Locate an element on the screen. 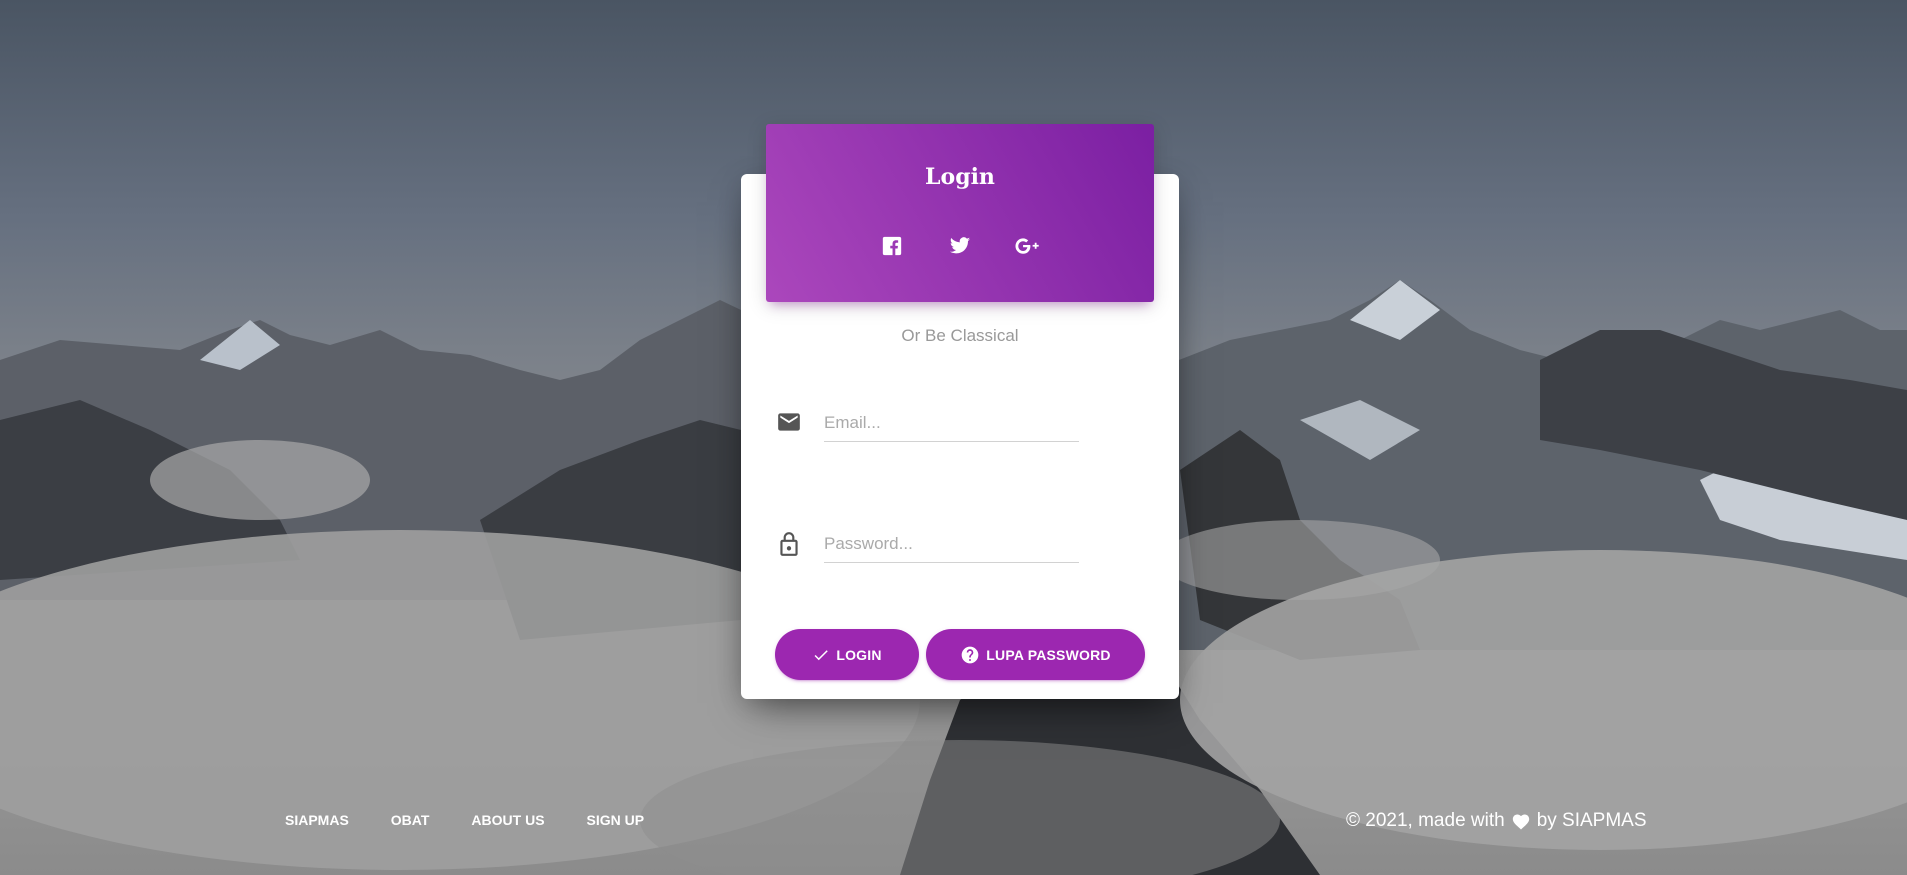 The width and height of the screenshot is (1907, 875). copyright-prefix: © 2021, made with is located at coordinates (1425, 820).